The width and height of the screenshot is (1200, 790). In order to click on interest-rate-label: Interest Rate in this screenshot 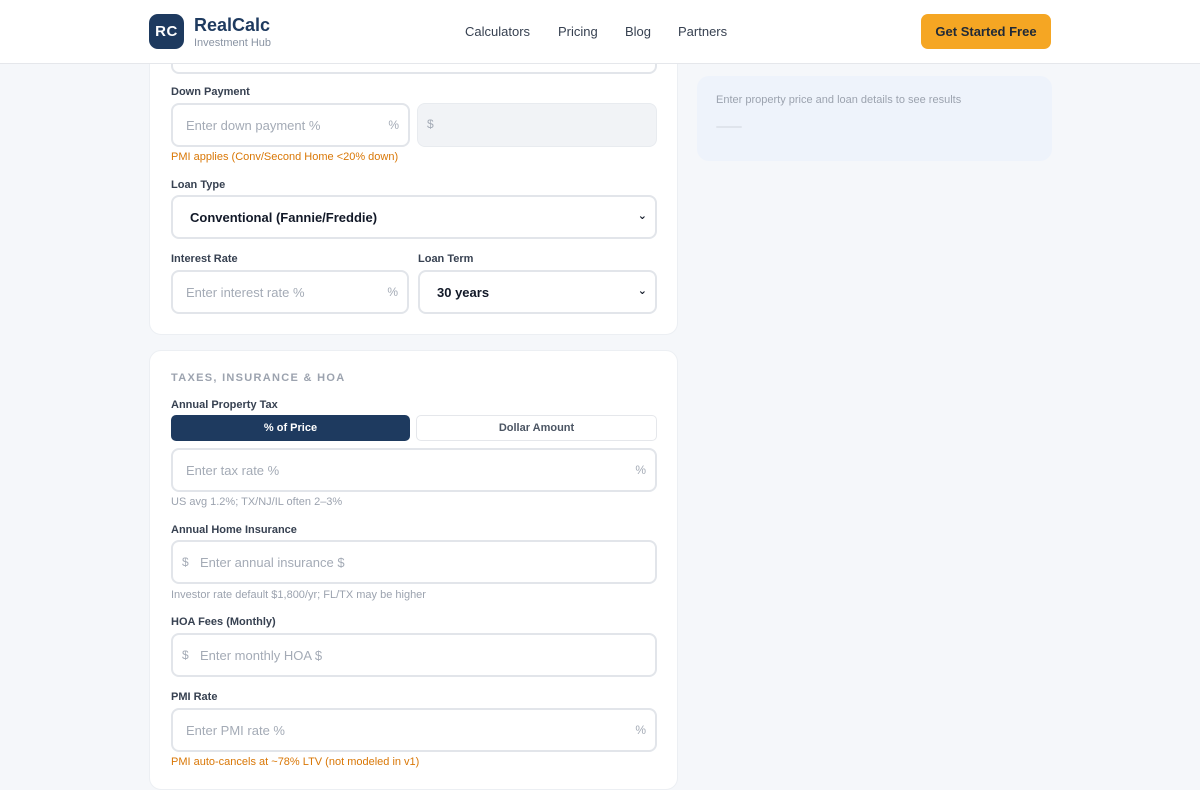, I will do `click(204, 259)`.